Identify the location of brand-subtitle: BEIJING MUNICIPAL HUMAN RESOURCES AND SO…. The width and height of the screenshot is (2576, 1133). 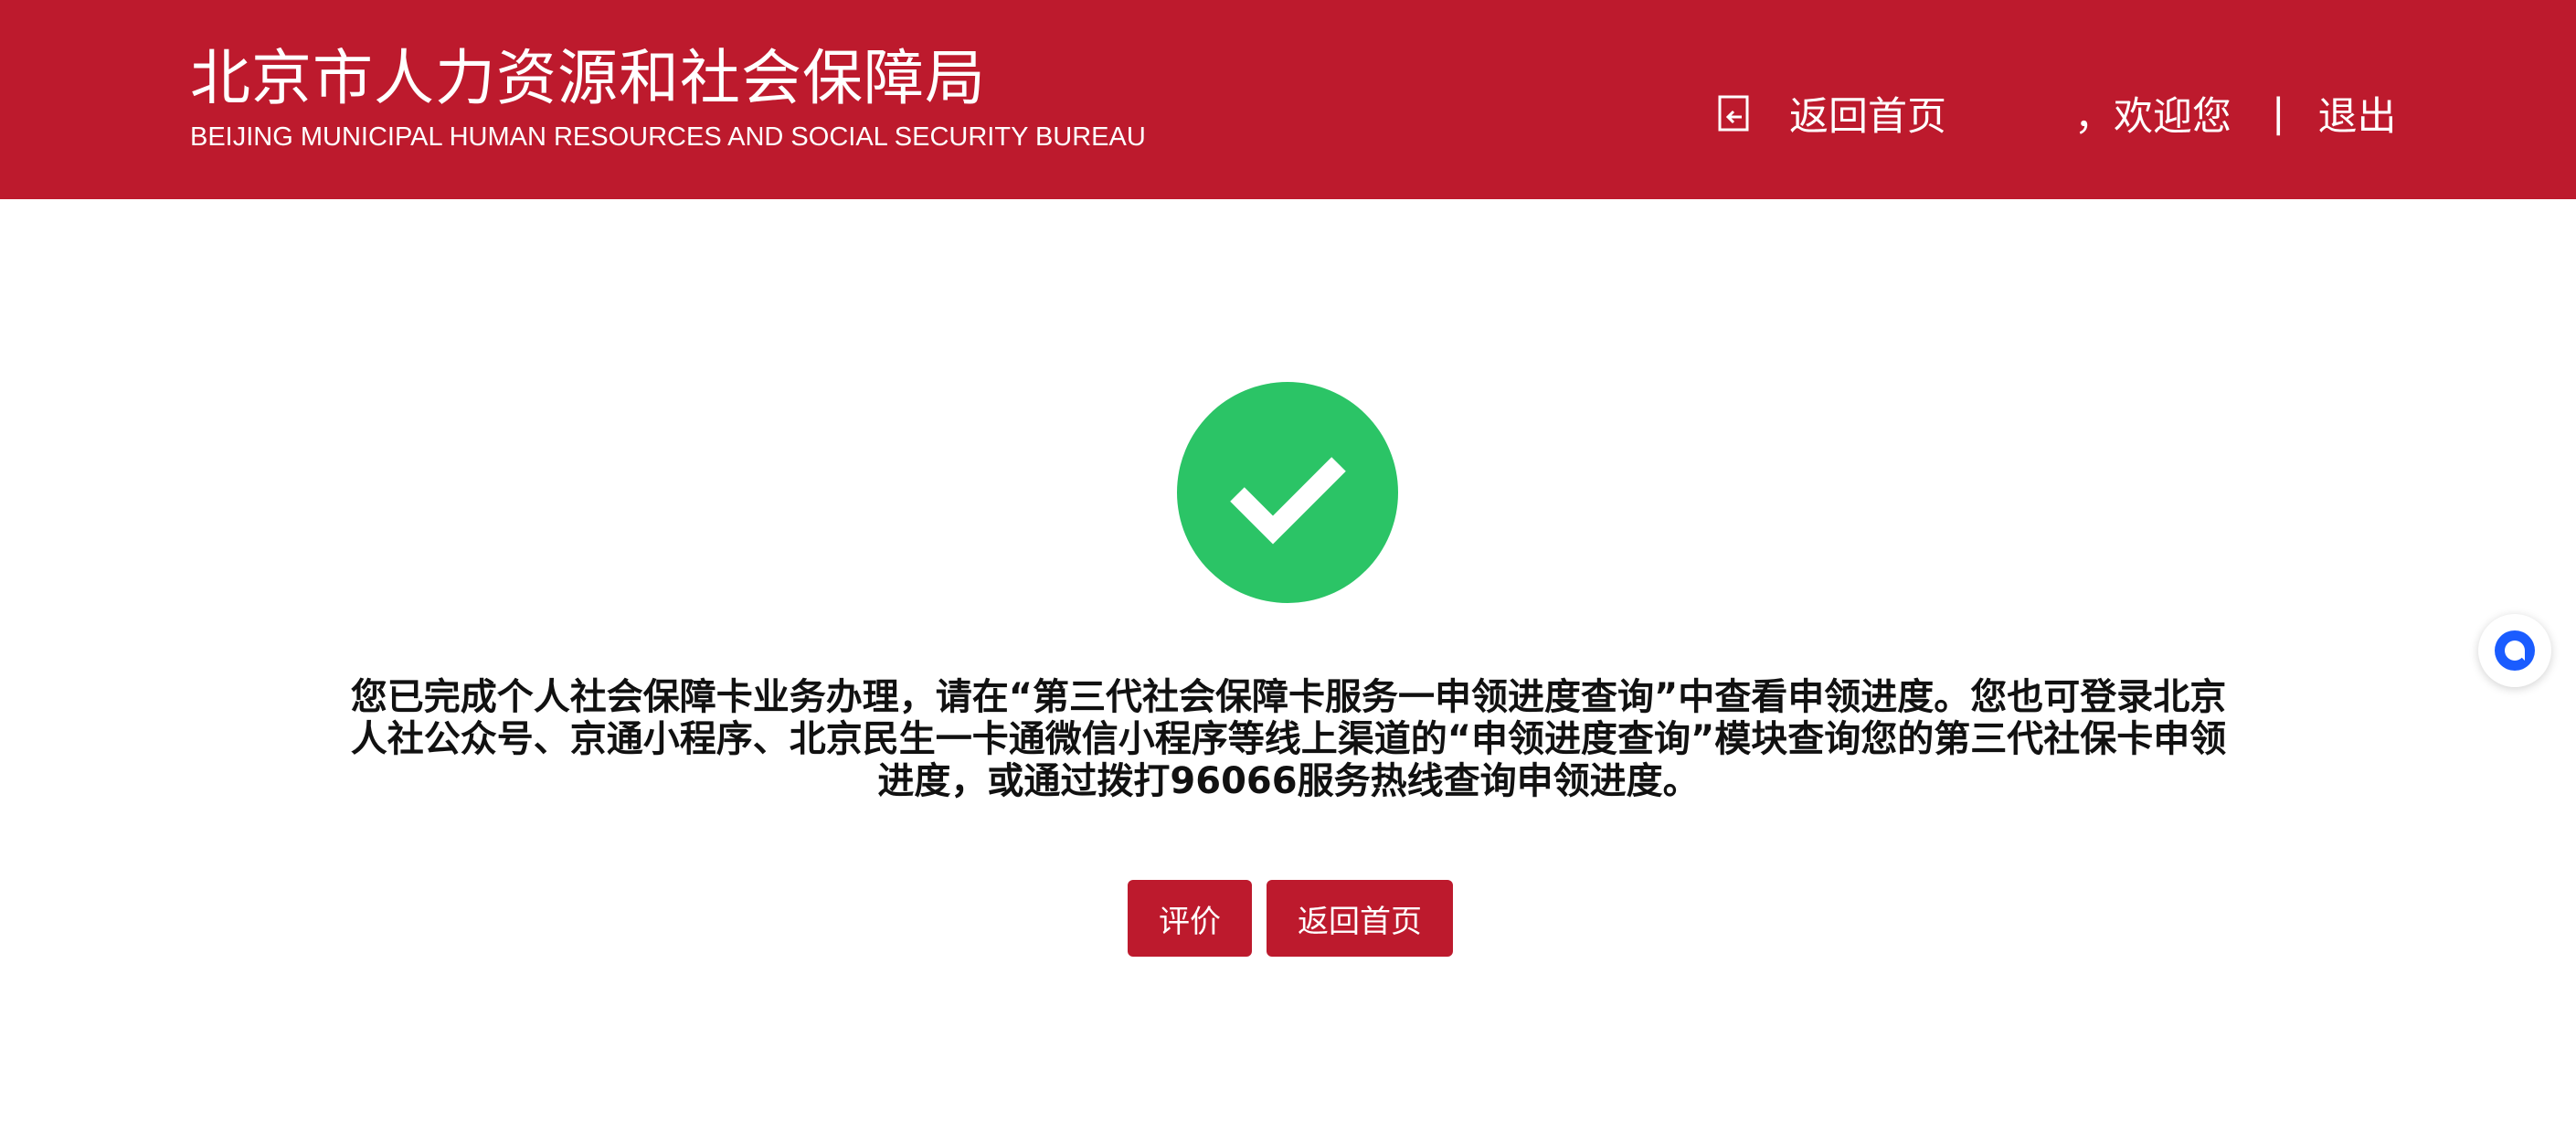
(668, 137).